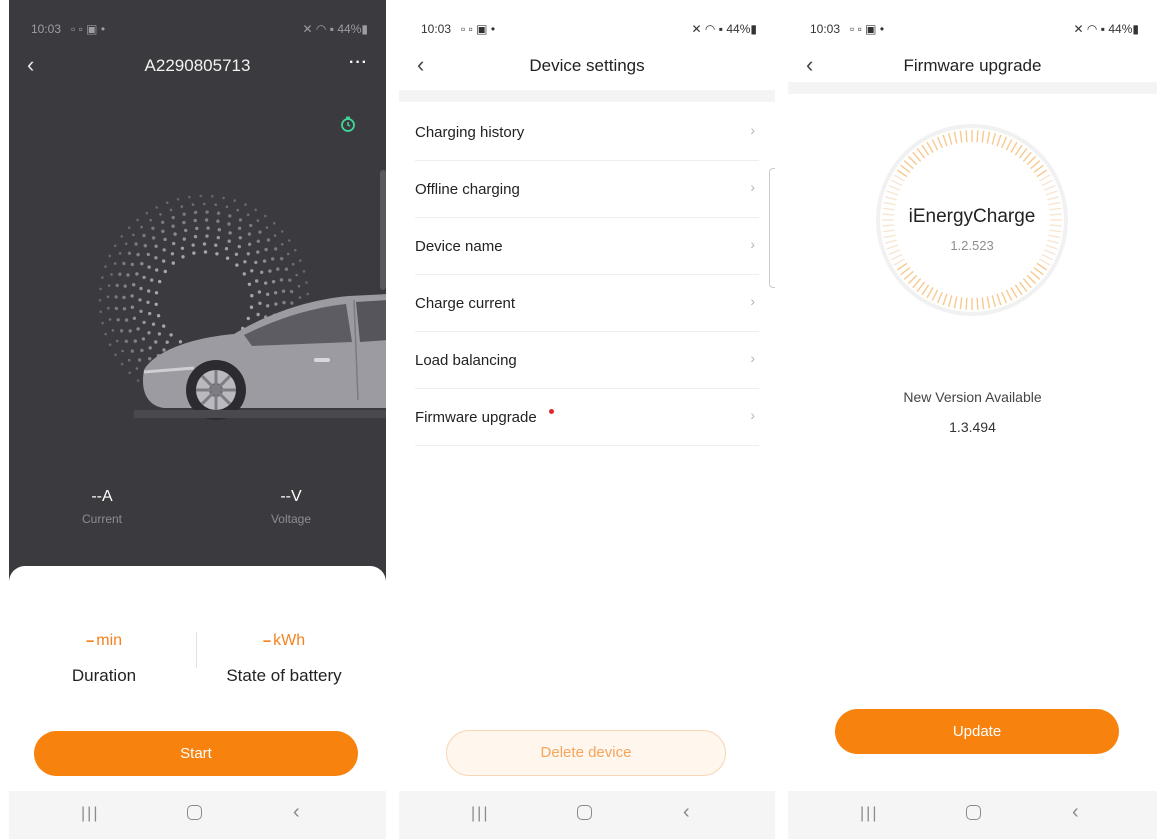  Describe the element at coordinates (551, 411) in the screenshot. I see `update-badge` at that location.